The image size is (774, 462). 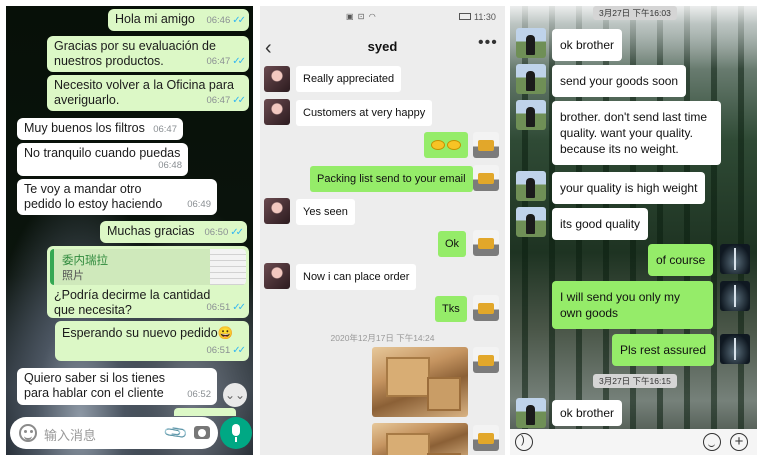 What do you see at coordinates (228, 267) in the screenshot?
I see `quoted-thumbnail` at bounding box center [228, 267].